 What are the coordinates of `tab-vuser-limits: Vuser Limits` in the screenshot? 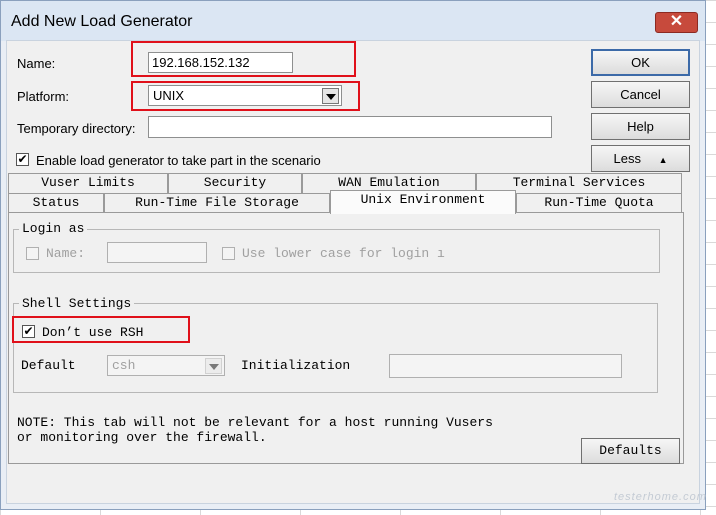 It's located at (88, 183).